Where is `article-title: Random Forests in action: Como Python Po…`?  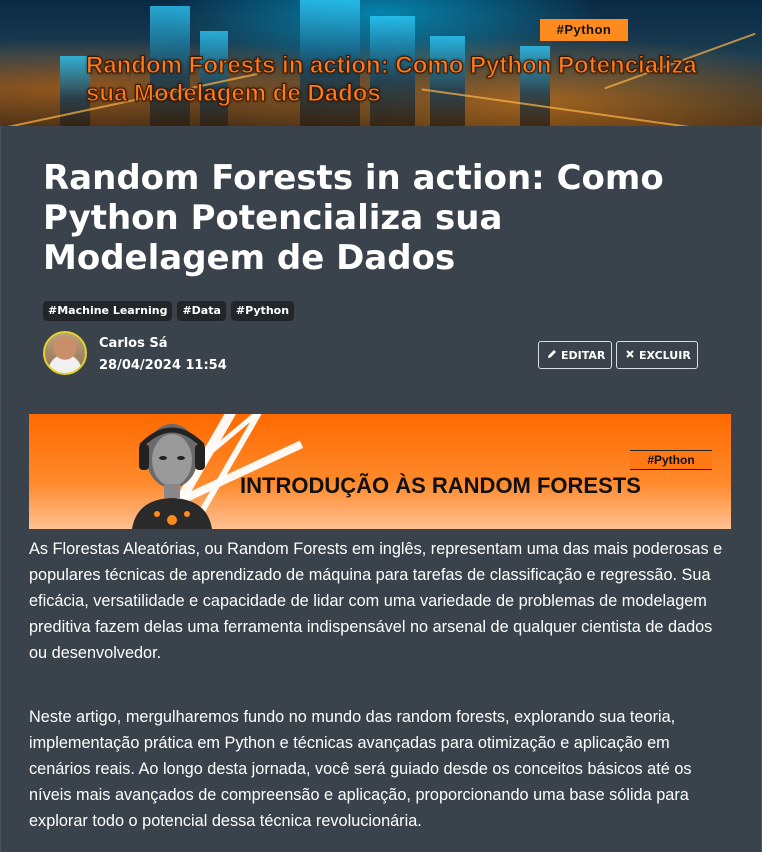 article-title: Random Forests in action: Como Python Po… is located at coordinates (353, 218).